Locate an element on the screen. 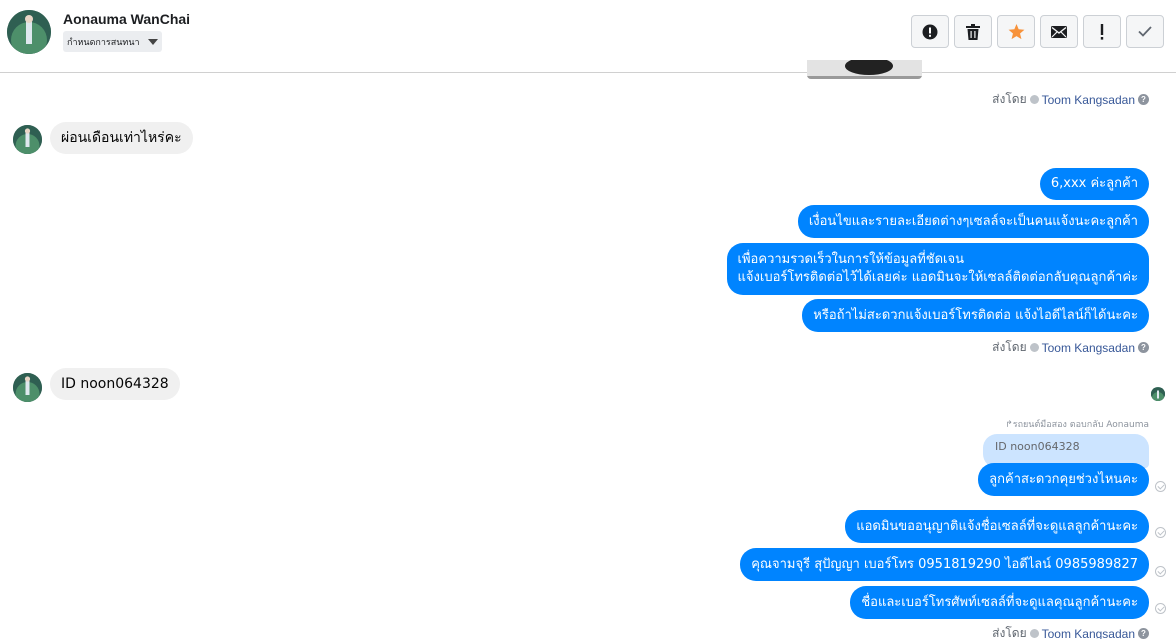 Image resolution: width=1176 pixels, height=639 pixels. star-button is located at coordinates (1016, 31).